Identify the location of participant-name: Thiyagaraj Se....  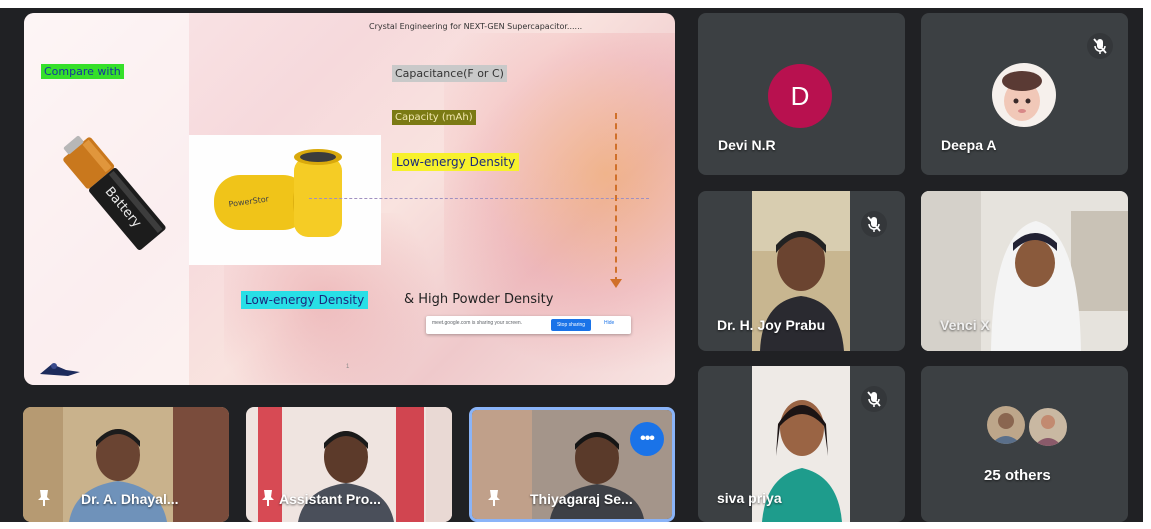
(581, 499).